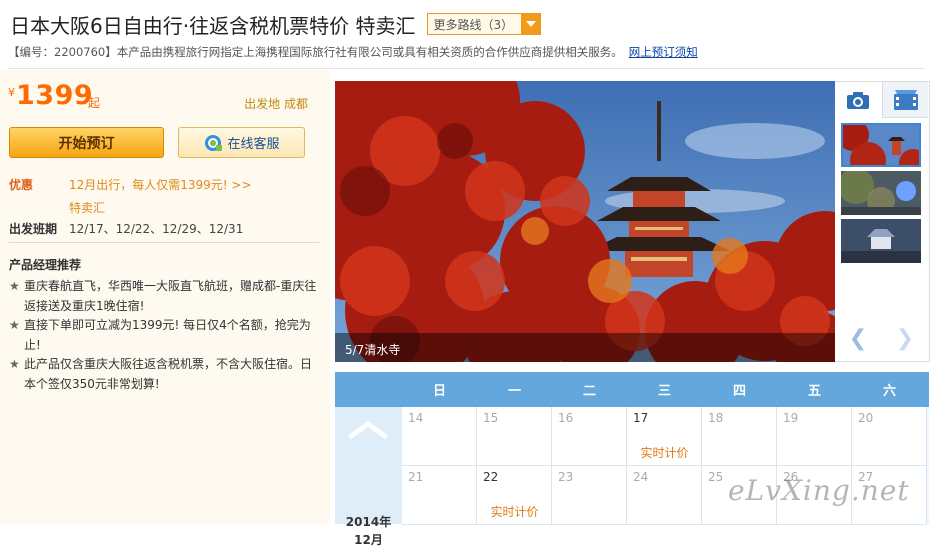 Image resolution: width=933 pixels, height=549 pixels. Describe the element at coordinates (368, 531) in the screenshot. I see `calendar-month-label: 2014年 12月` at that location.